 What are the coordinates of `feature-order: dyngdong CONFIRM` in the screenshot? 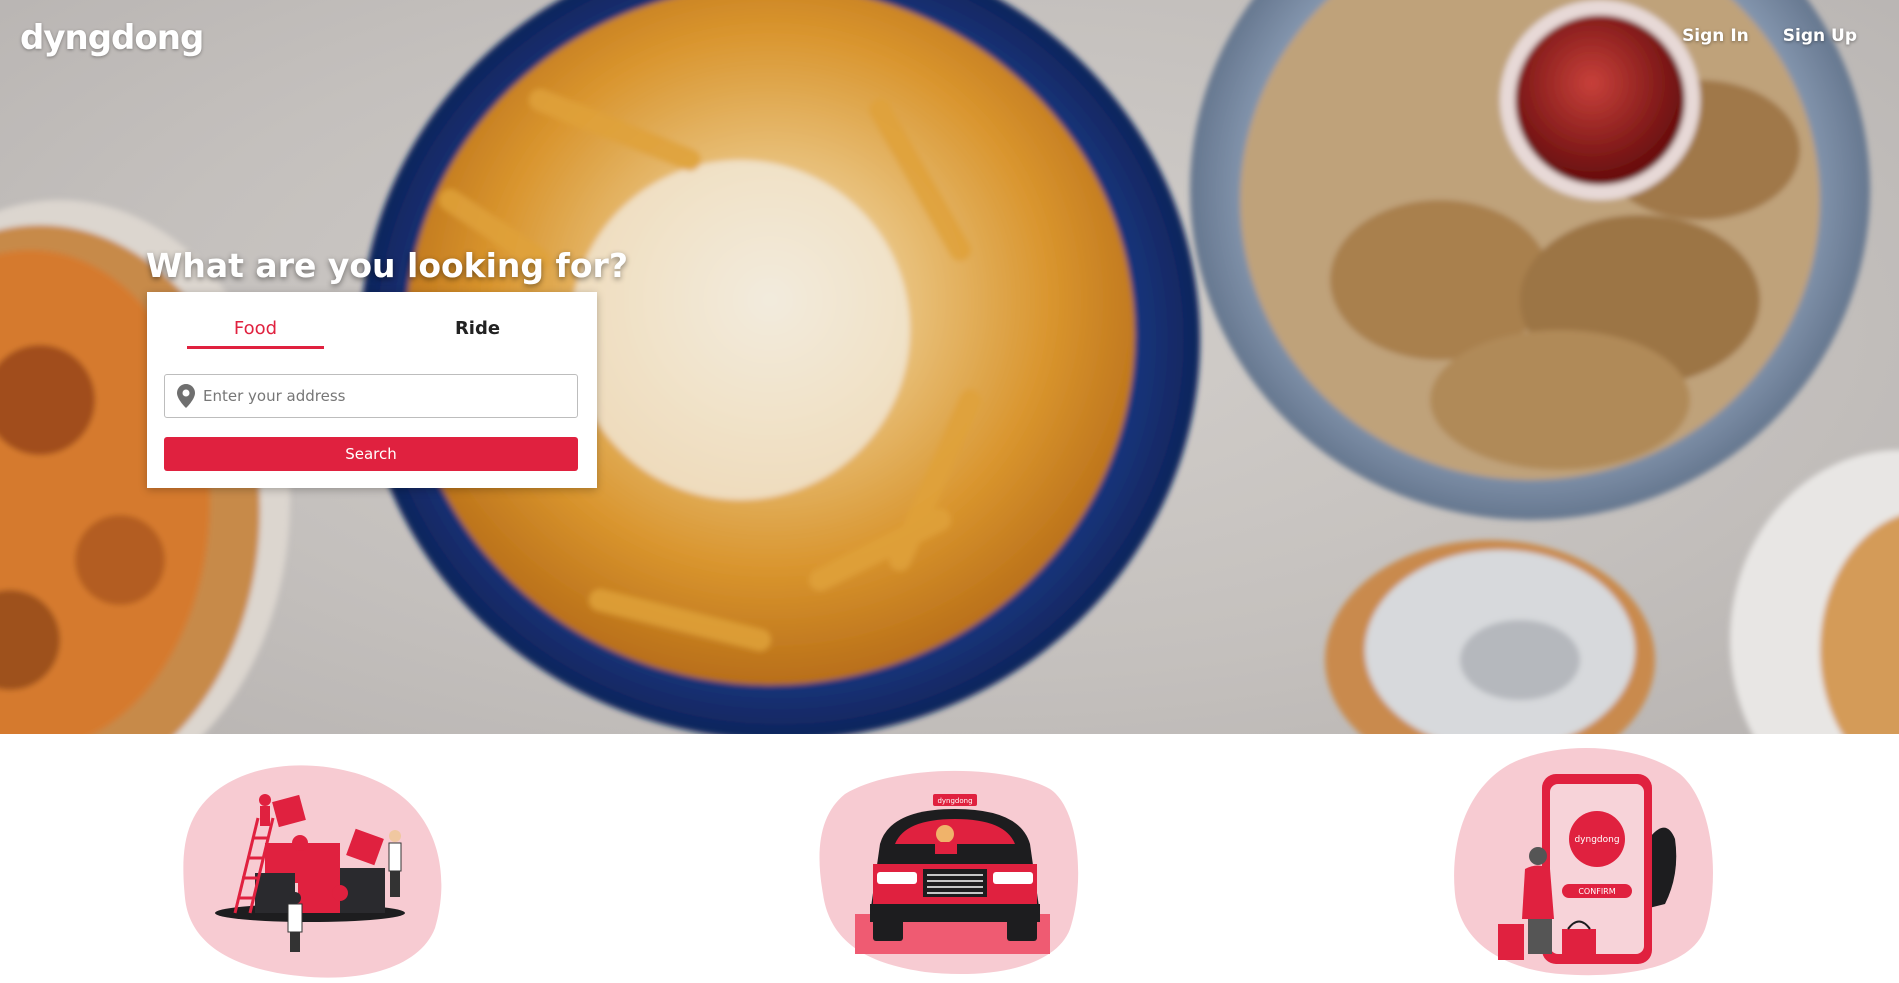 It's located at (1585, 863).